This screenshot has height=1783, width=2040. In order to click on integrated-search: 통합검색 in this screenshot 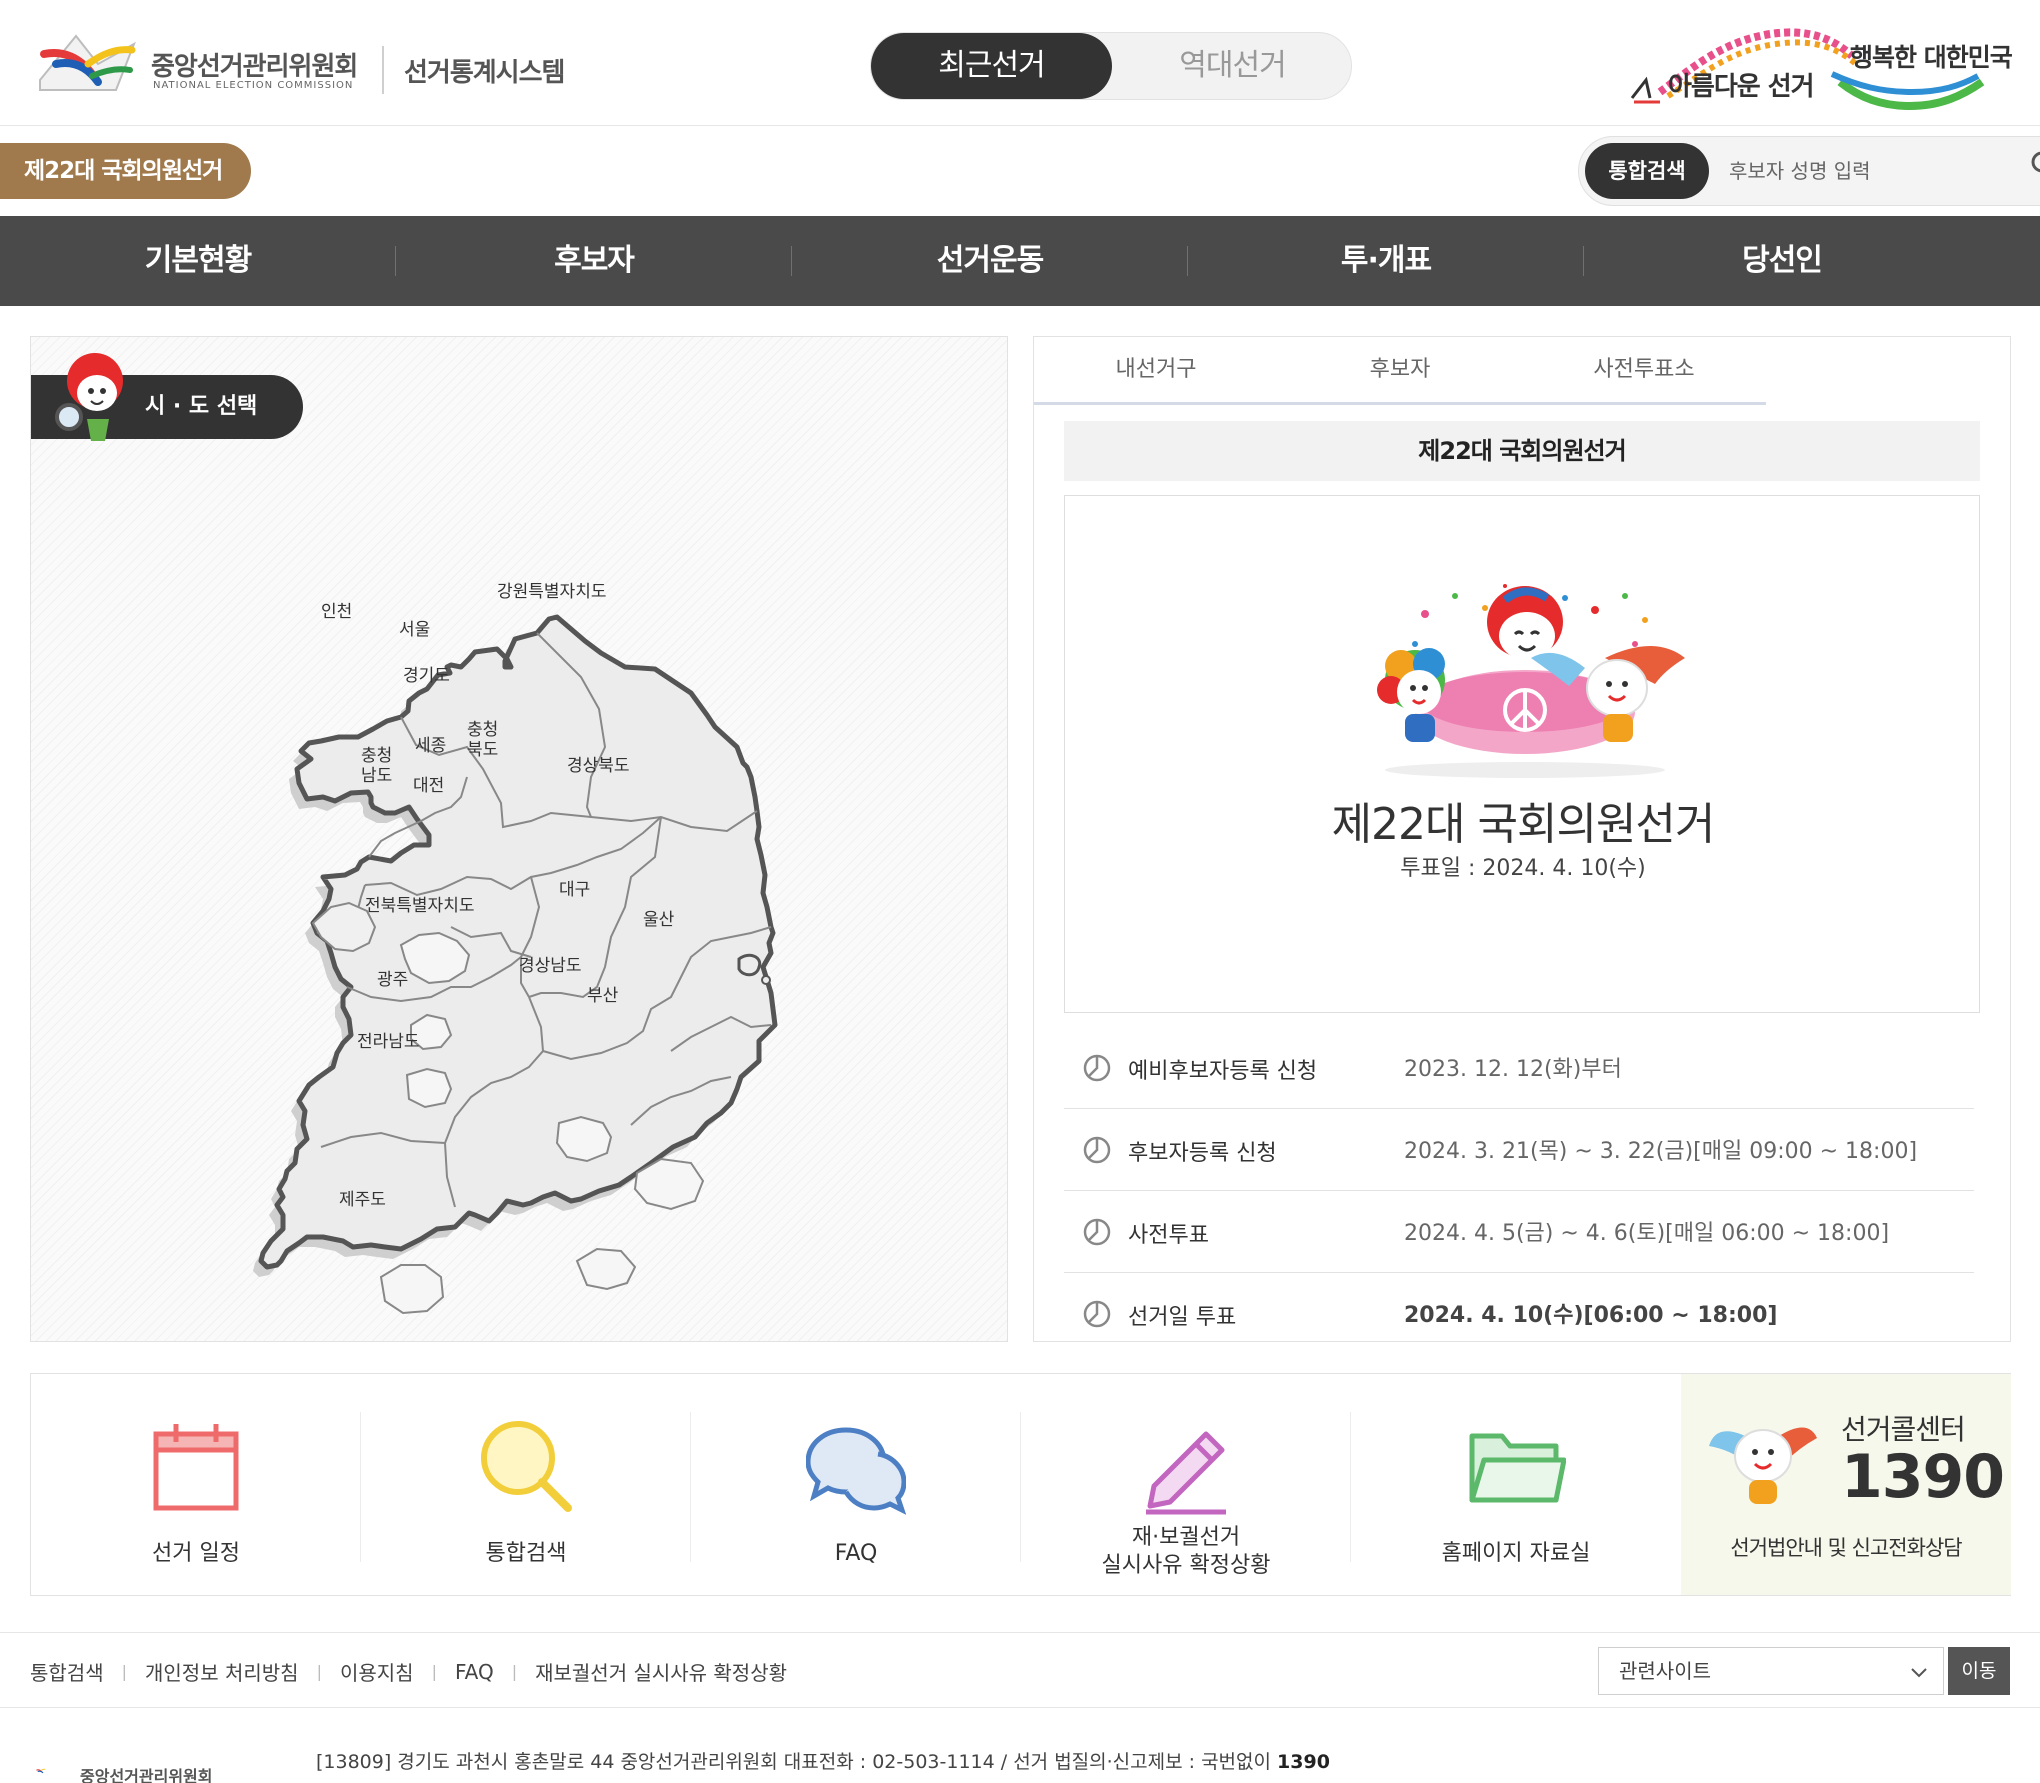, I will do `click(1809, 171)`.